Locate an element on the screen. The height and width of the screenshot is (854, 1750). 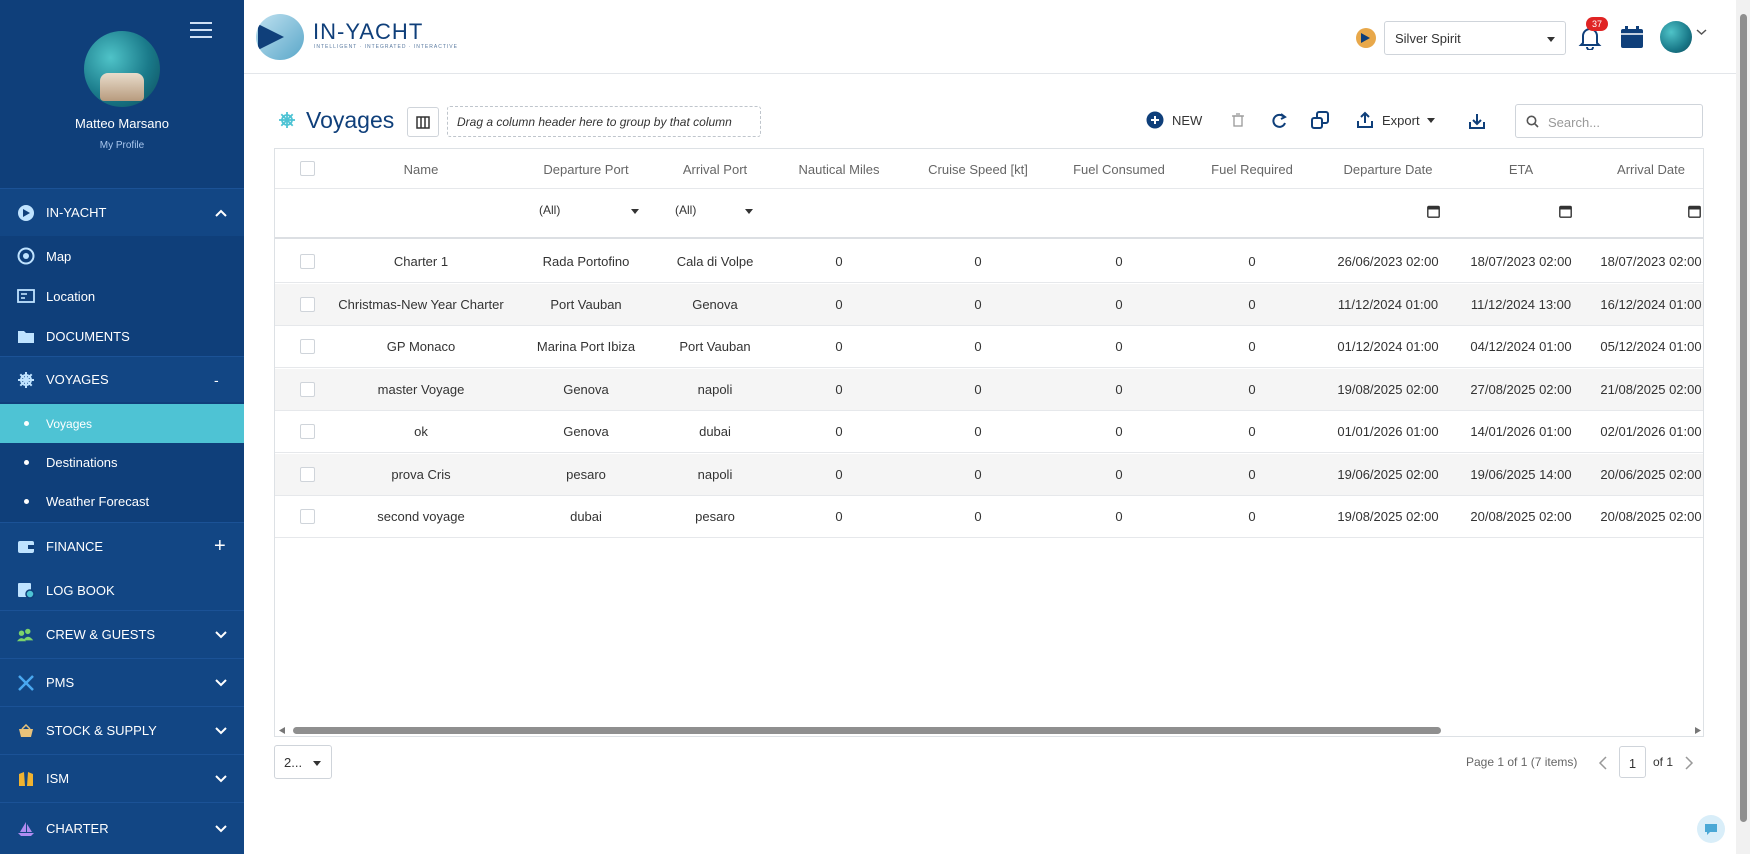
arrival-port-filter: (All) is located at coordinates (715, 210).